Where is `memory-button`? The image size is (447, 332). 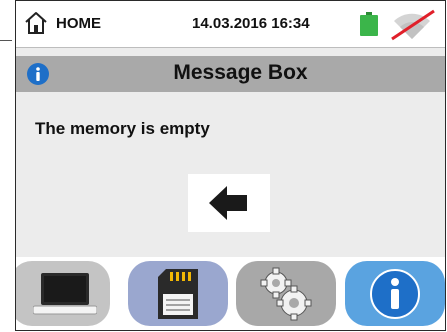 memory-button is located at coordinates (178, 293).